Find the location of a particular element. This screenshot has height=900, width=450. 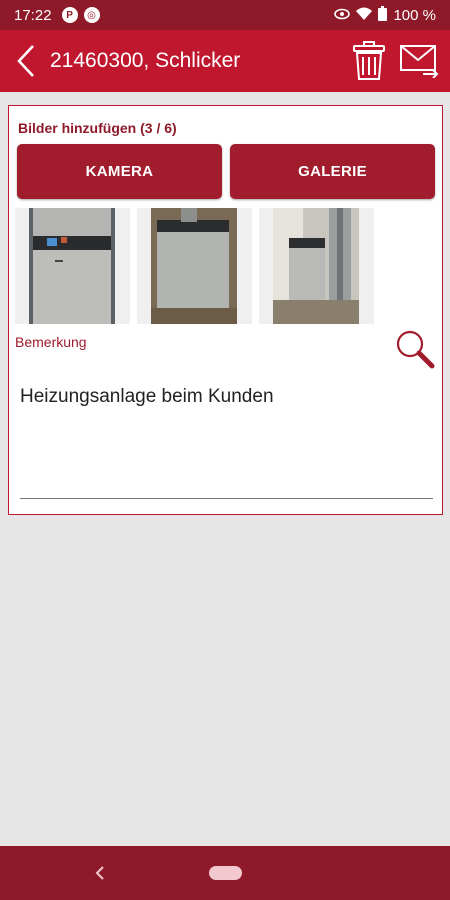

mail-forward-icon is located at coordinates (419, 61).